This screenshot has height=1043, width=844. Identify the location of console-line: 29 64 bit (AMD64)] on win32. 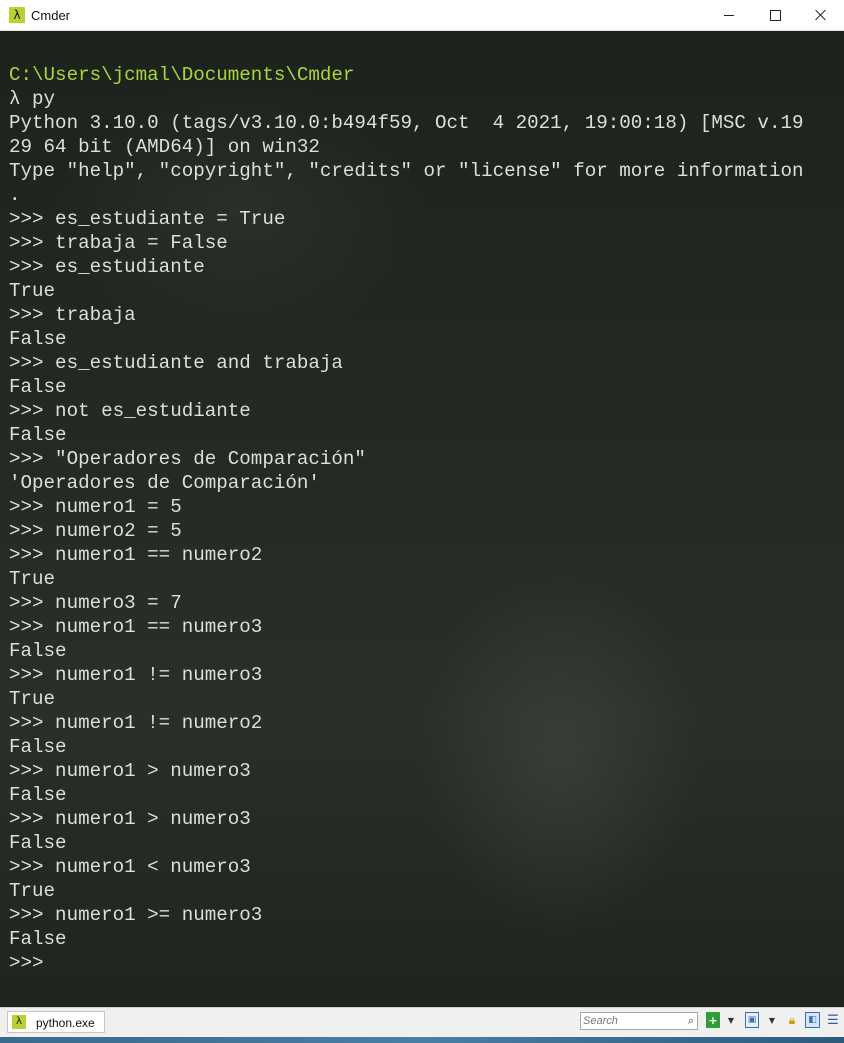
(164, 147).